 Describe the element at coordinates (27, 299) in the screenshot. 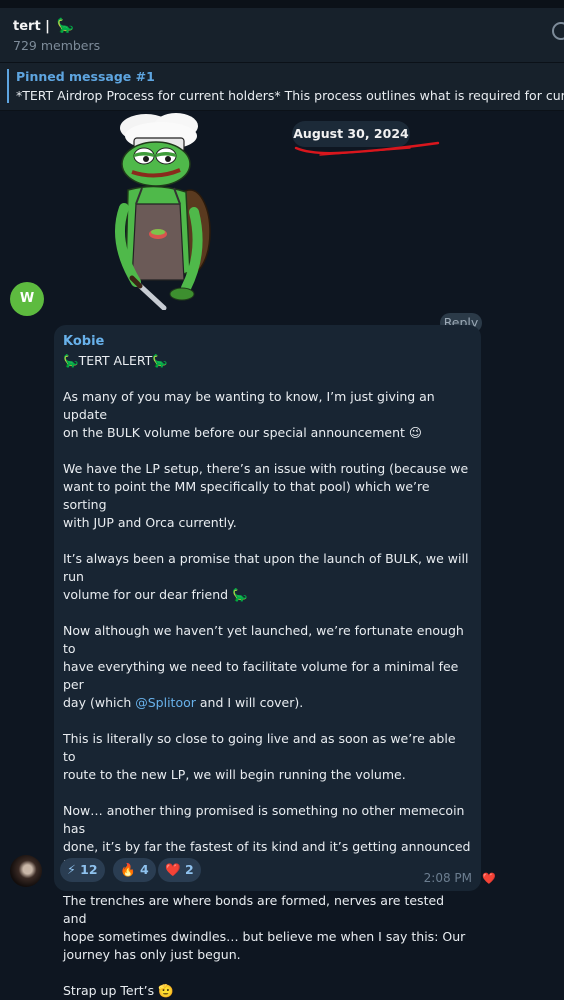

I see `avatar: W` at that location.